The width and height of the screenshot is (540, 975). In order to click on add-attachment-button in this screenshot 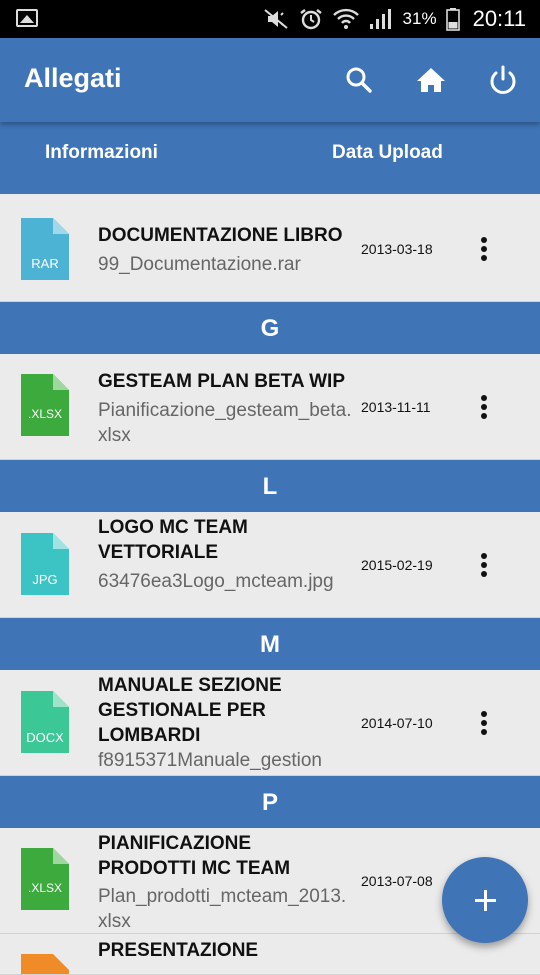, I will do `click(485, 900)`.